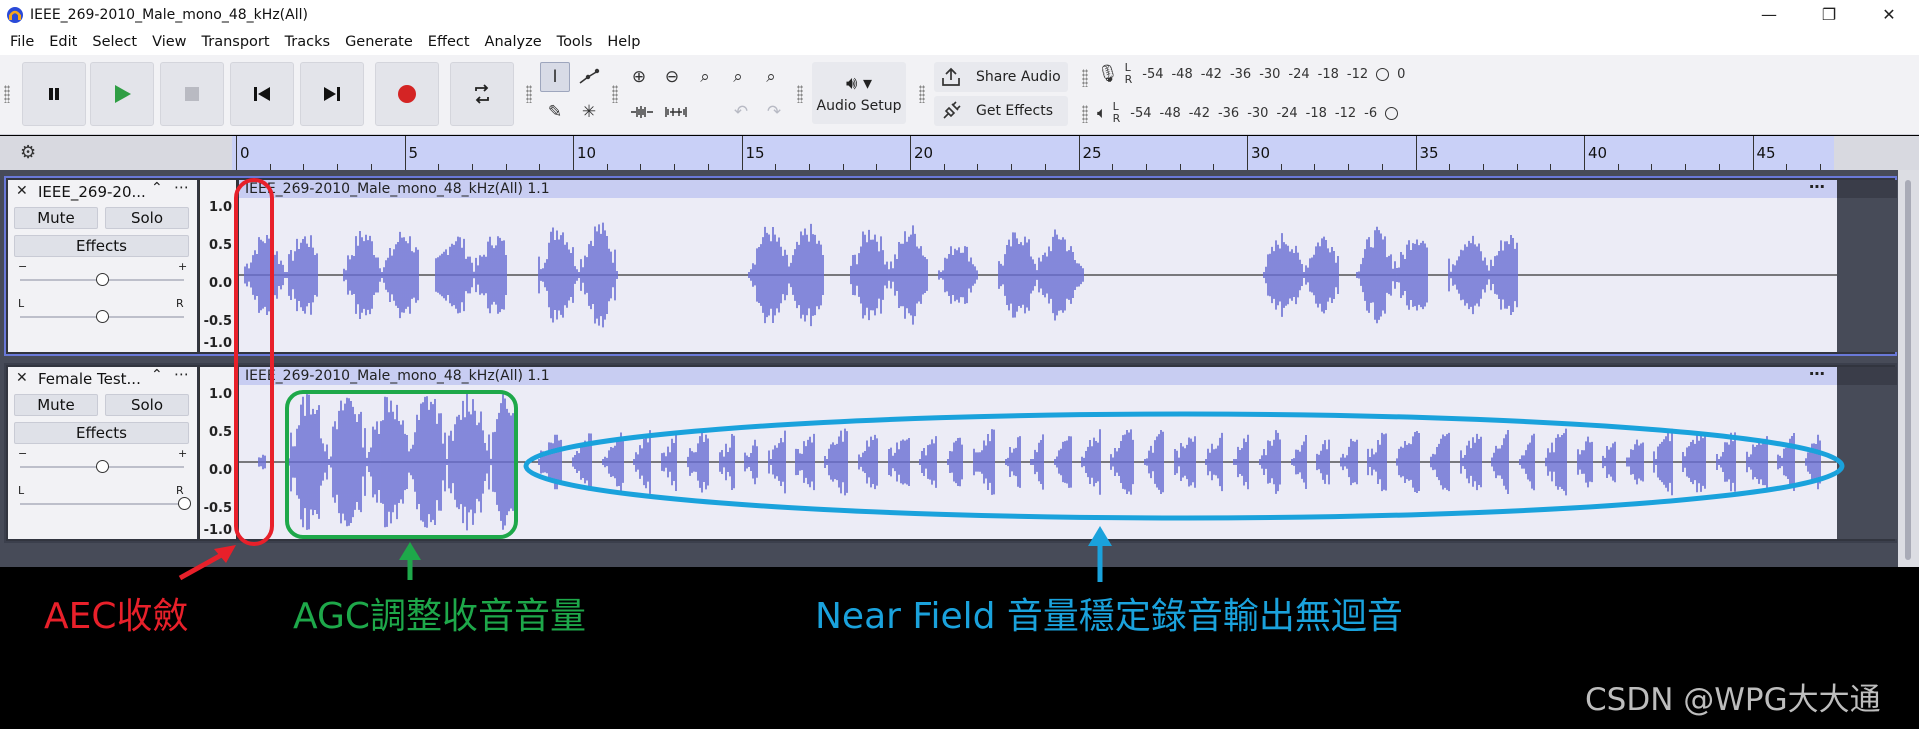  I want to click on menu-file: File, so click(22, 42).